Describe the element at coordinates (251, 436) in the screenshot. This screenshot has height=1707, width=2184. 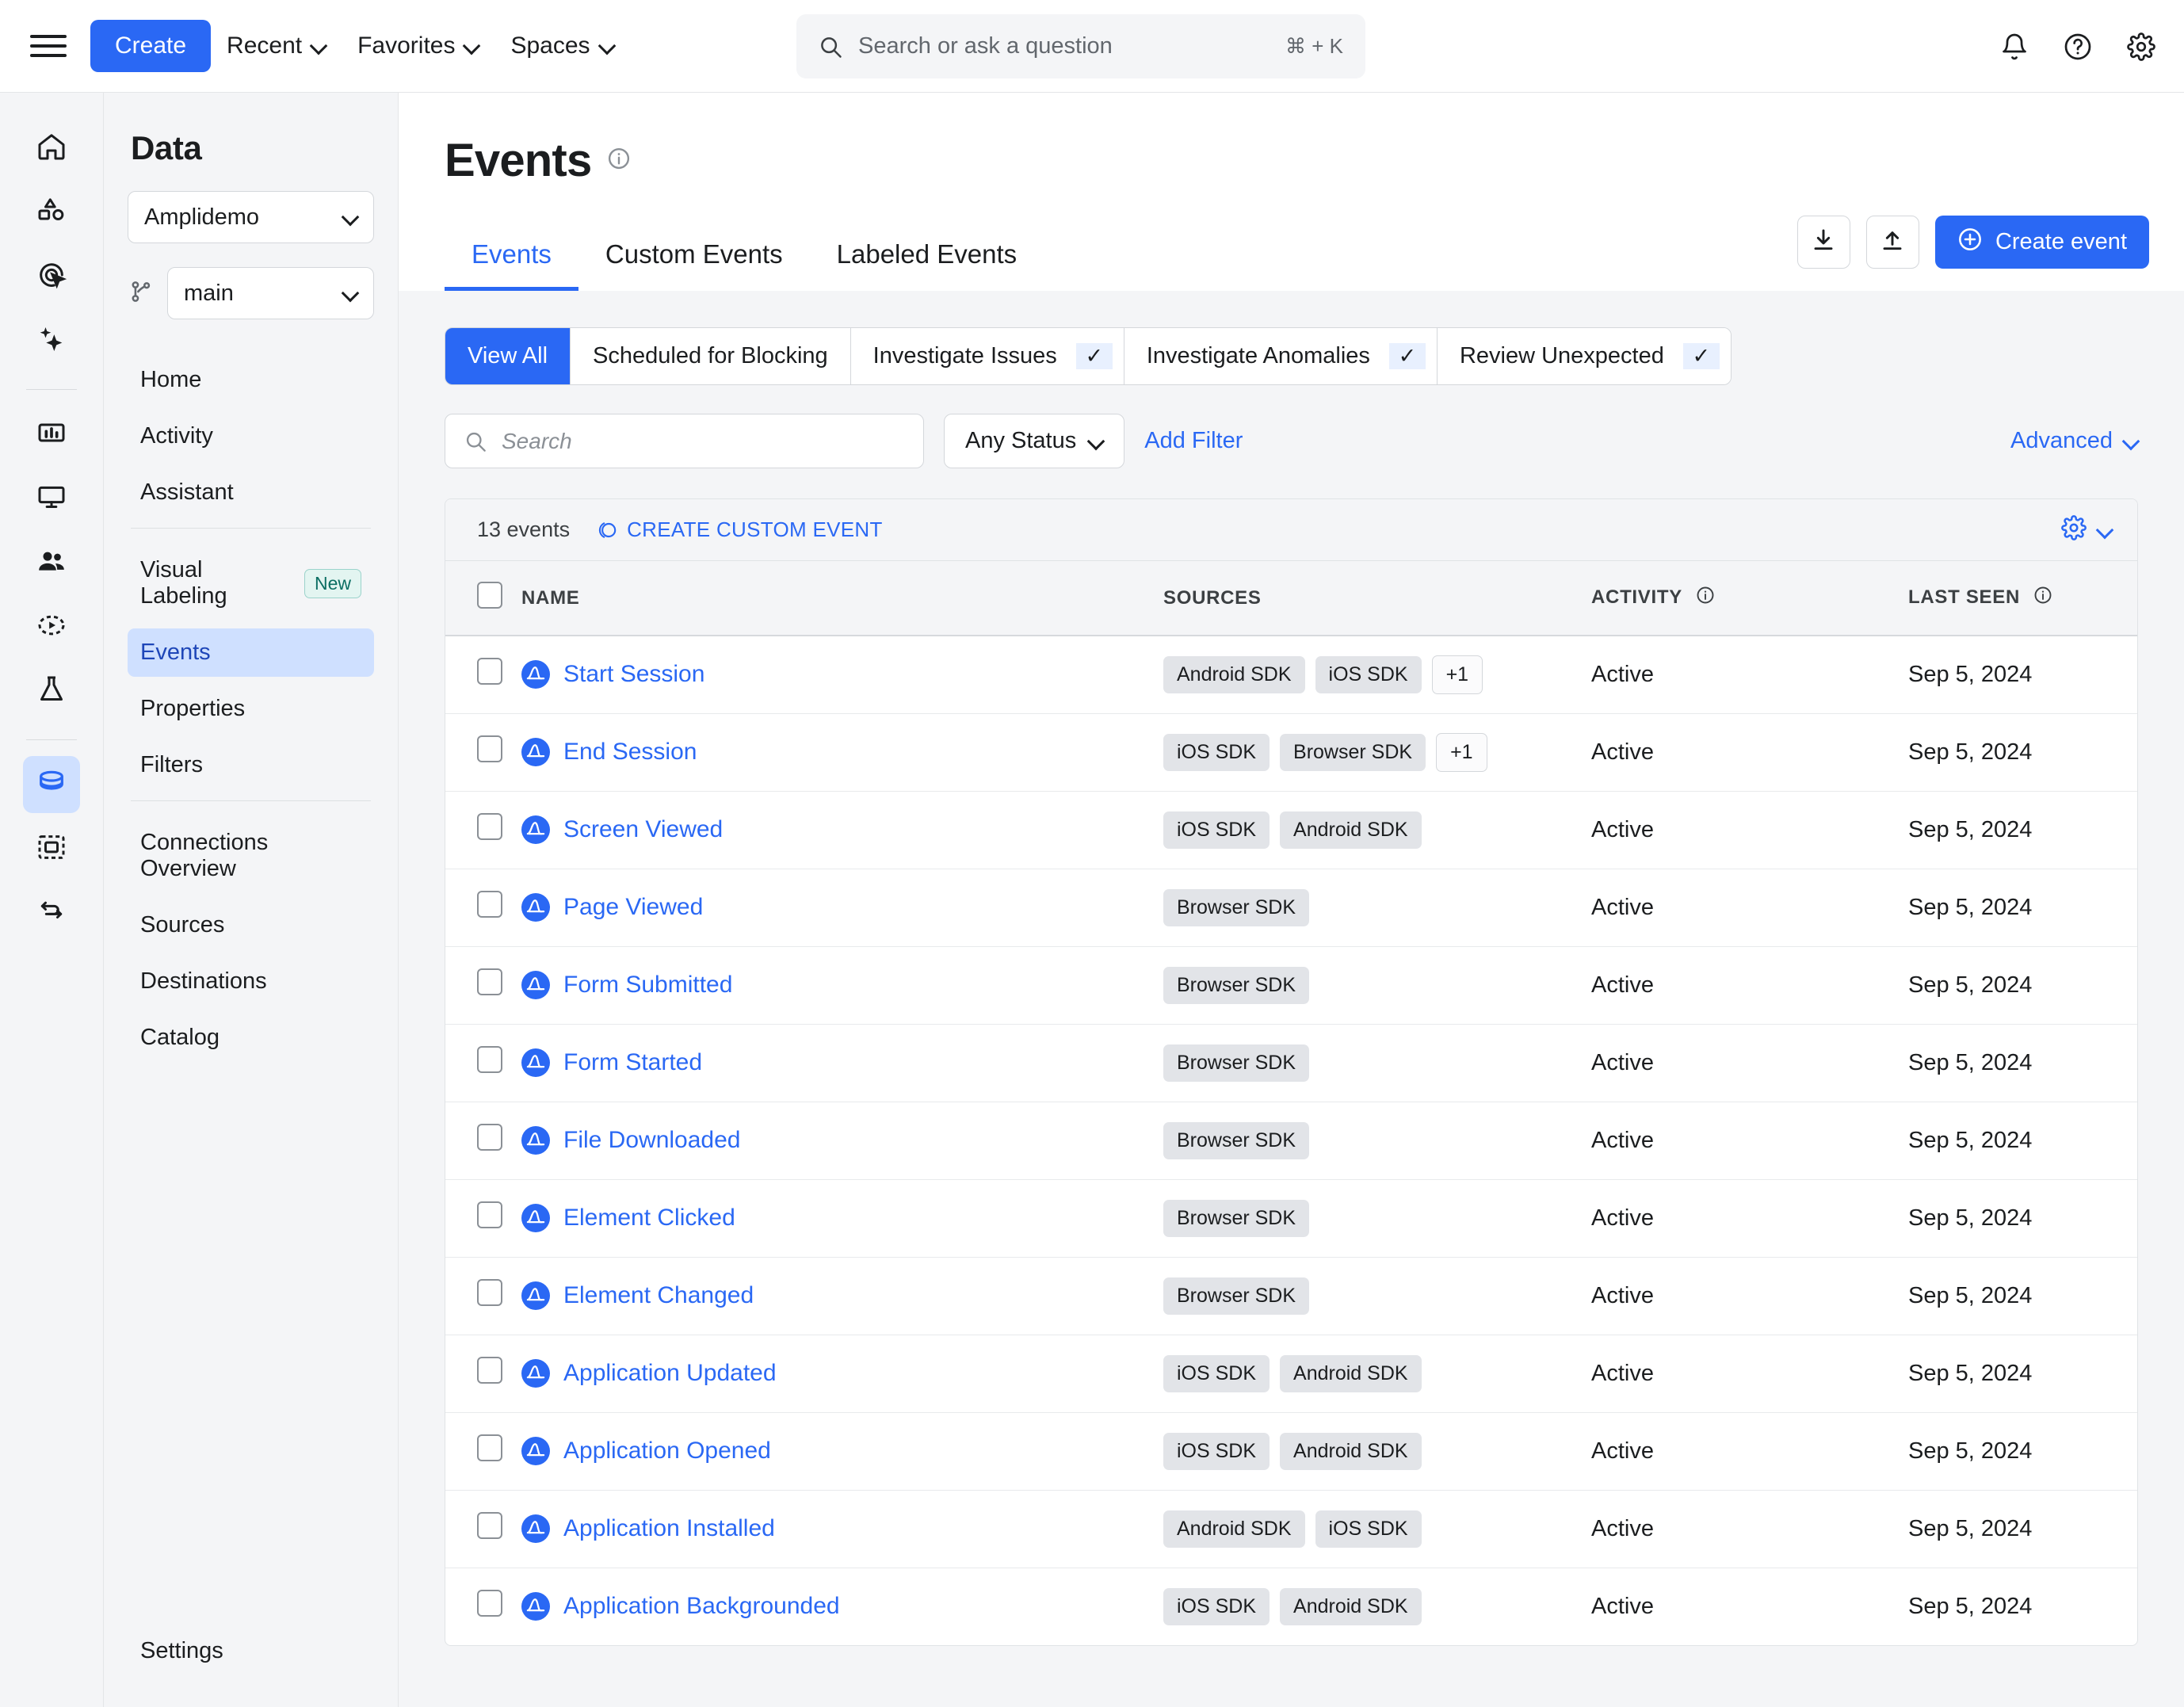
I see `sidebar-item-activity: Activity` at that location.